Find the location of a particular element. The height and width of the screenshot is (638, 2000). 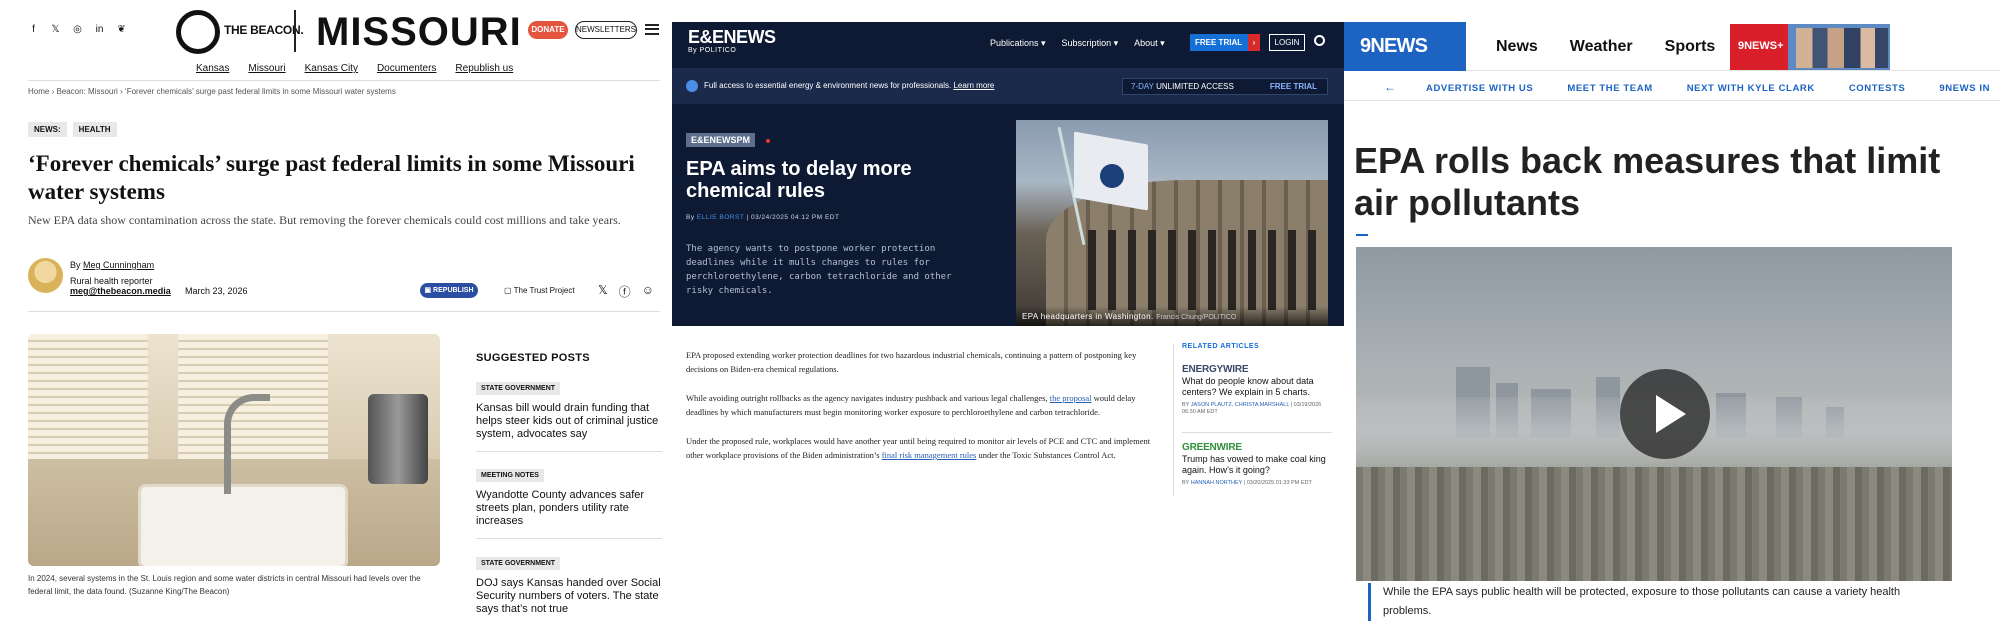

republish-button: ▣ REPUBLISH is located at coordinates (449, 290).